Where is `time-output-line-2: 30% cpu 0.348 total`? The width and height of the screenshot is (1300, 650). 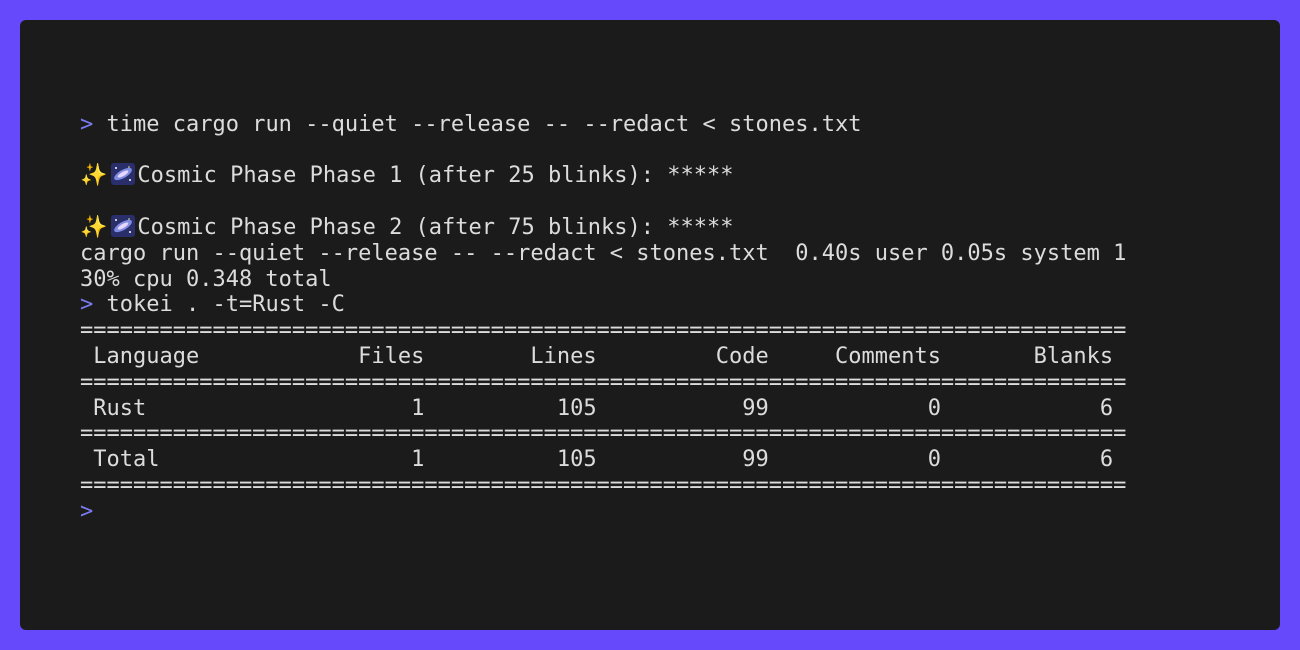 time-output-line-2: 30% cpu 0.348 total is located at coordinates (206, 279).